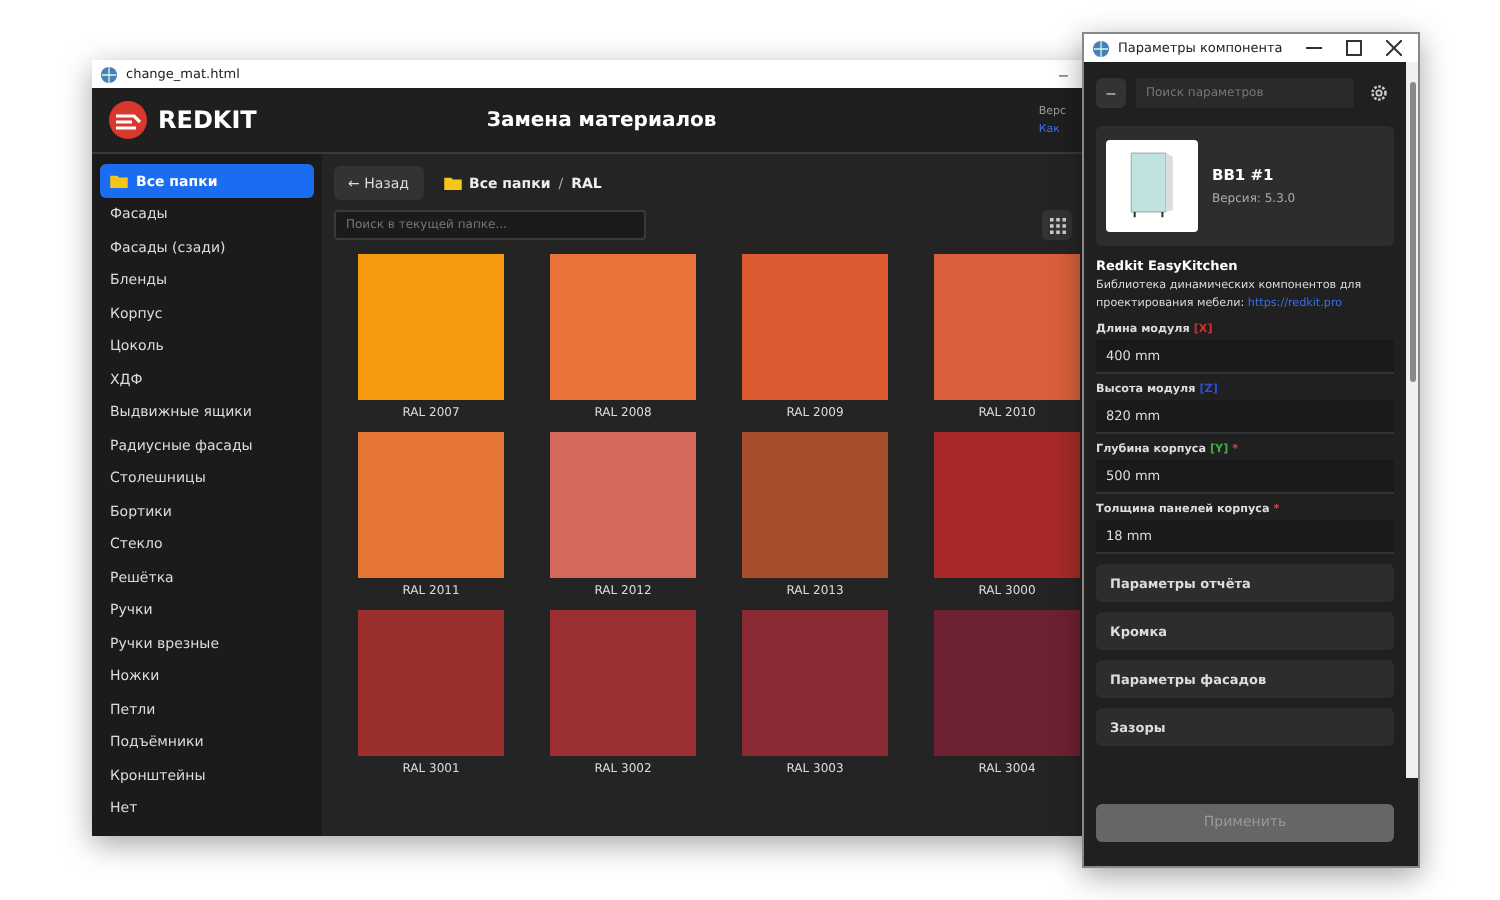 The height and width of the screenshot is (900, 1500). I want to click on cabinet-drawing, so click(1152, 186).